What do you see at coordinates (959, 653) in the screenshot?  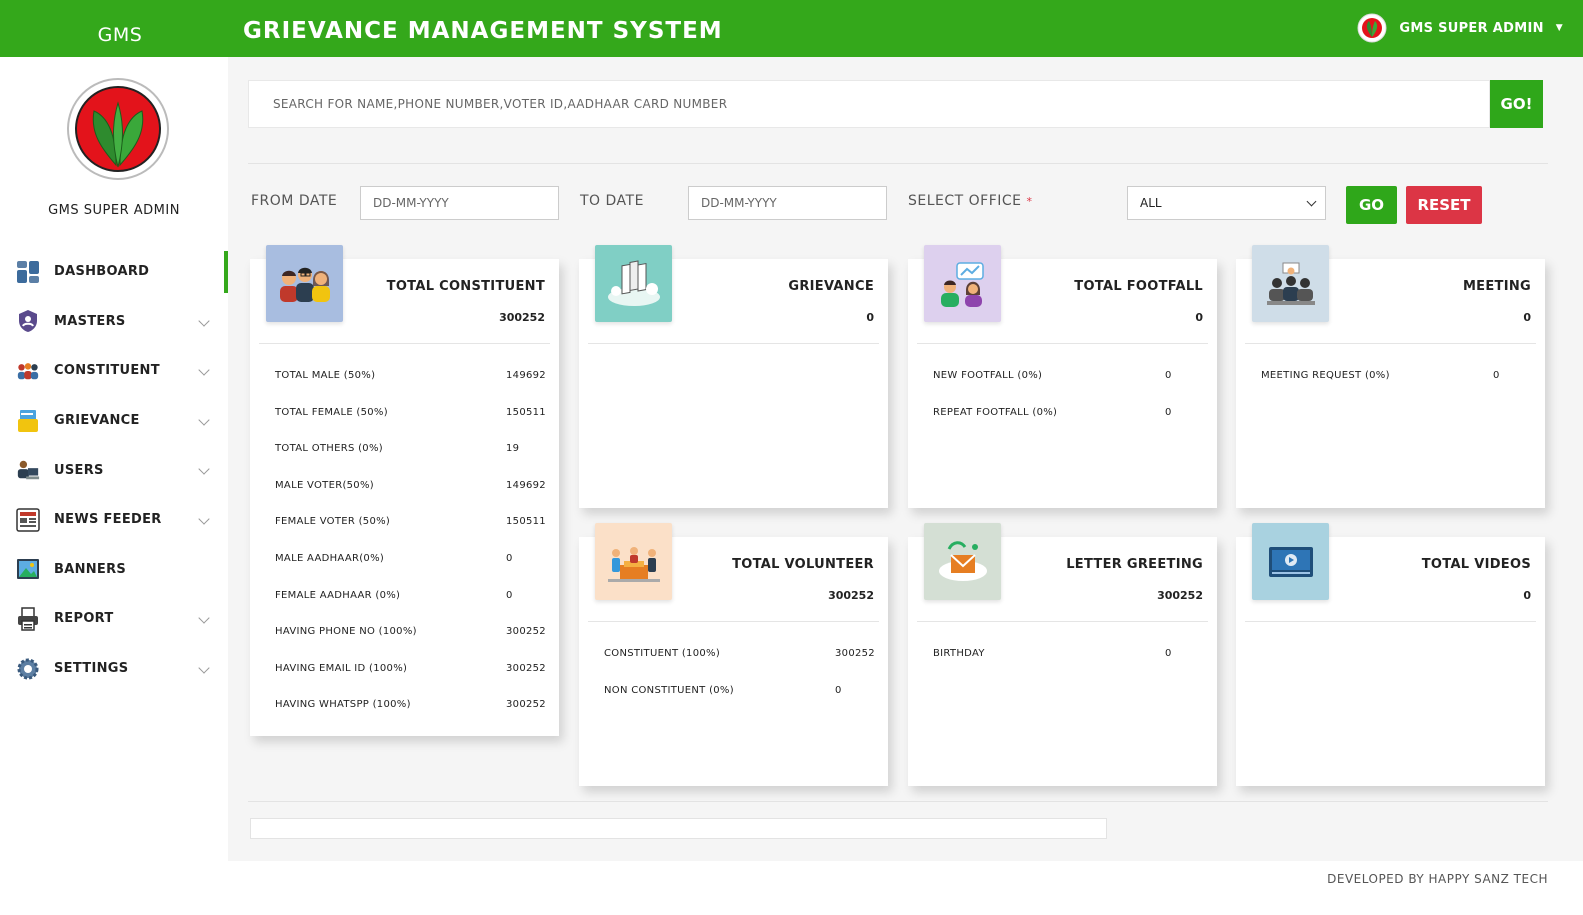 I see `stat-label: BIRTHDAY` at bounding box center [959, 653].